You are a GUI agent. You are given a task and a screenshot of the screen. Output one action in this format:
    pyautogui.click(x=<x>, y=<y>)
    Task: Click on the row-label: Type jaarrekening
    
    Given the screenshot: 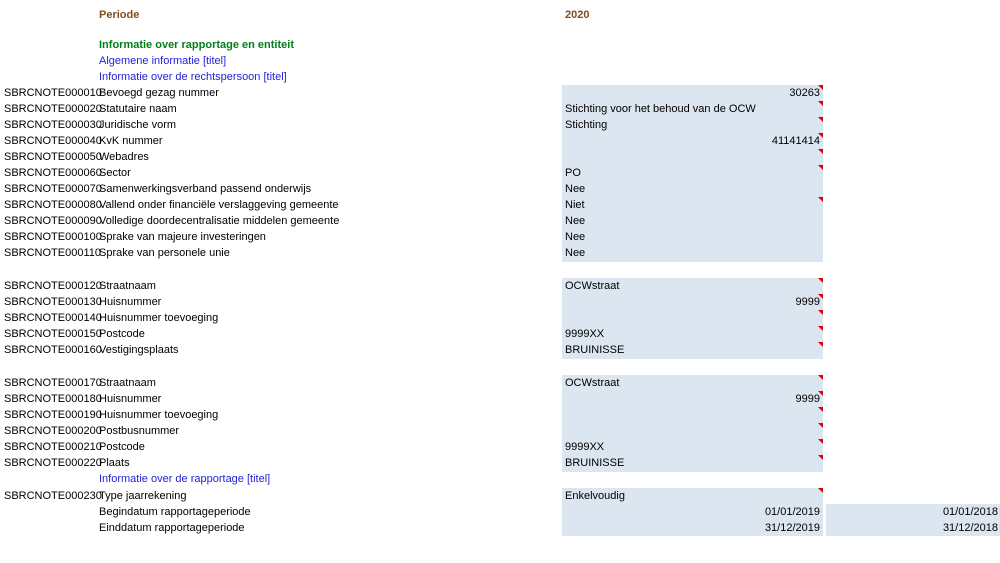 What is the action you would take?
    pyautogui.click(x=143, y=496)
    